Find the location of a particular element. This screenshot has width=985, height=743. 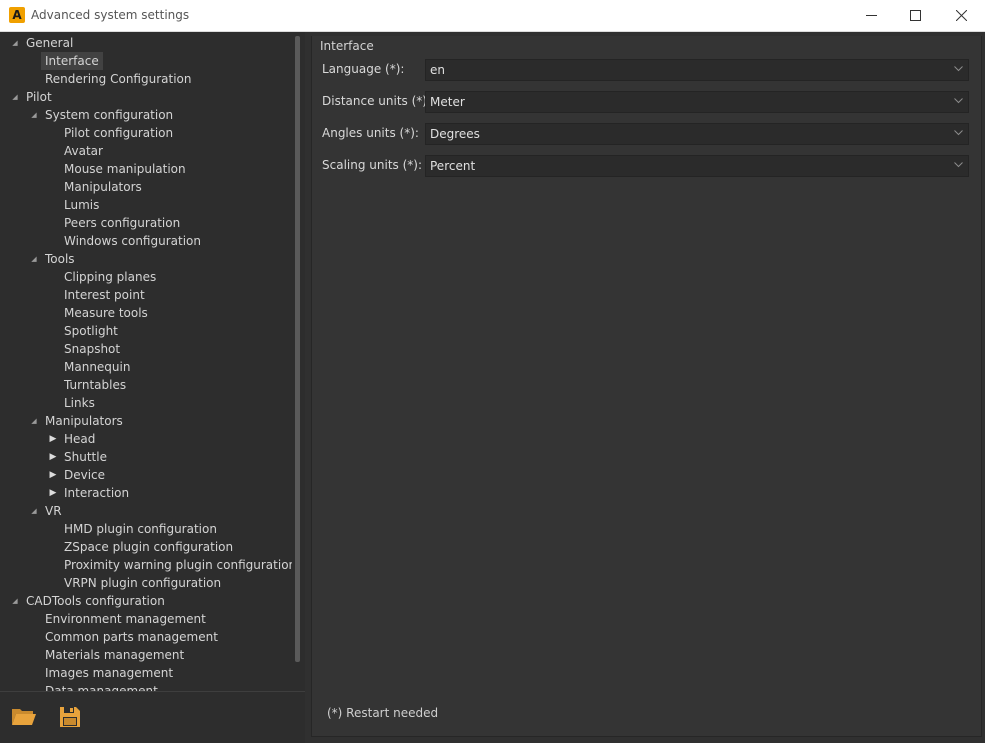

maximize-button is located at coordinates (915, 15).